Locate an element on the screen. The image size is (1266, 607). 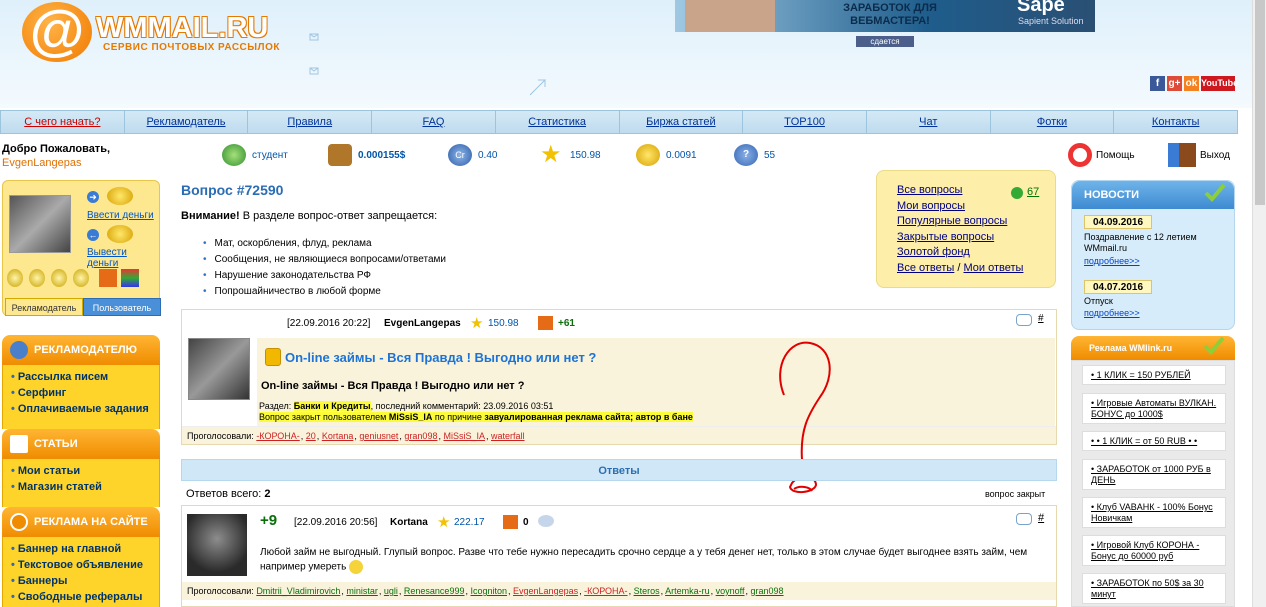
post-author: EvgenLangepas is located at coordinates (422, 323).